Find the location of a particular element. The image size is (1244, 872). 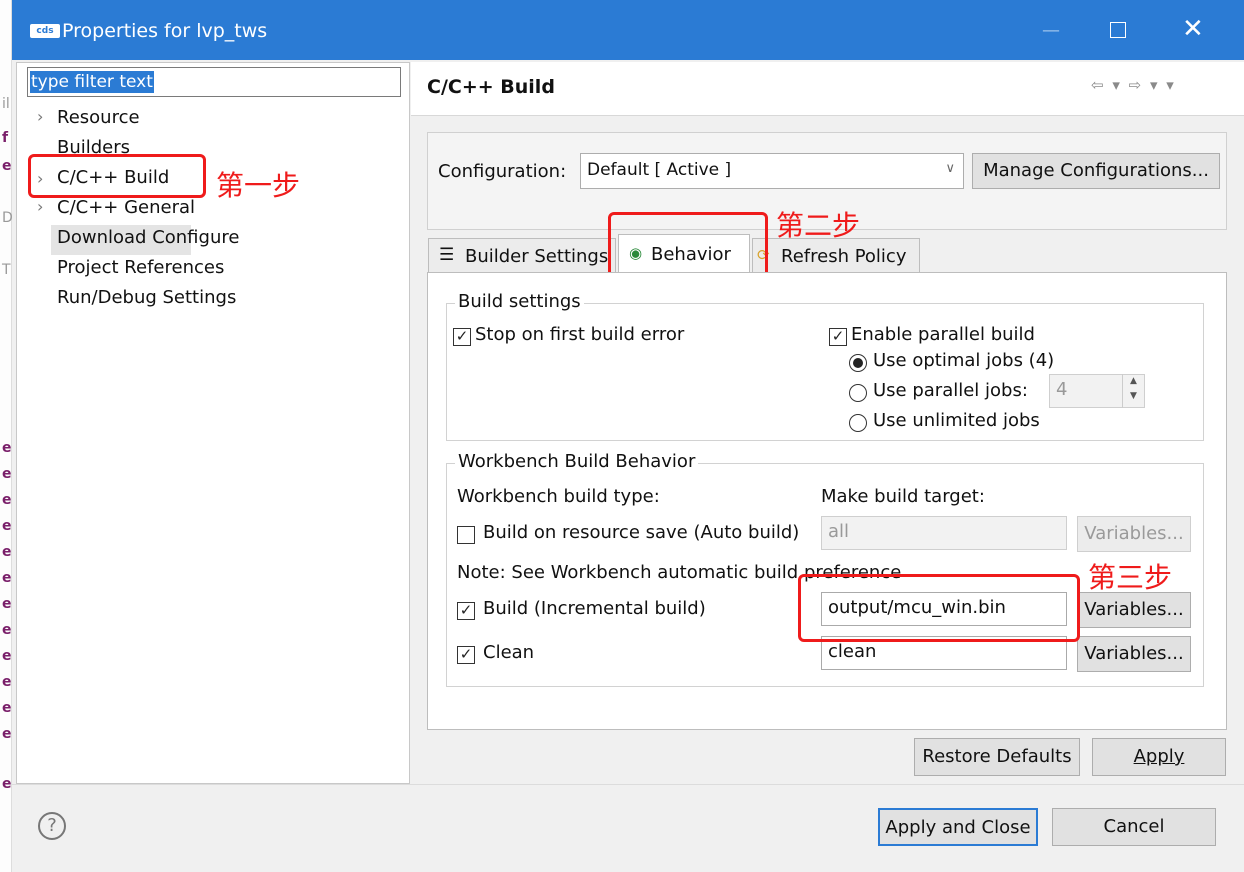

clean-label: Clean is located at coordinates (509, 652).